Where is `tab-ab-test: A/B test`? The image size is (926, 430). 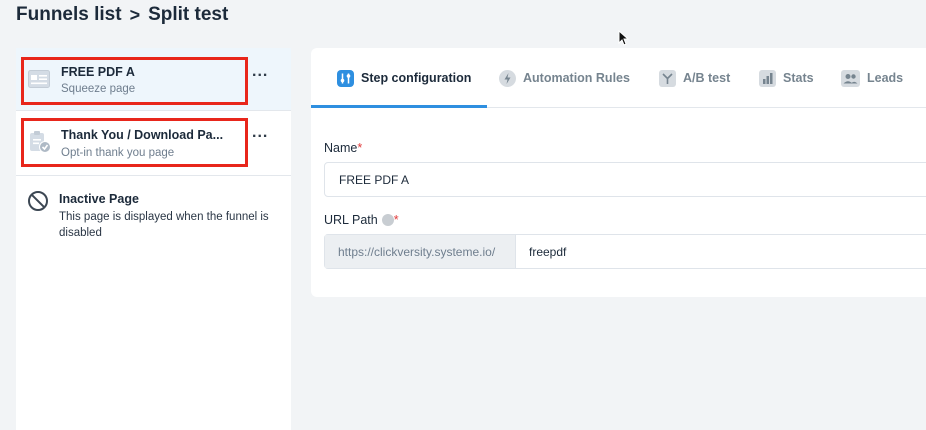
tab-ab-test: A/B test is located at coordinates (694, 78).